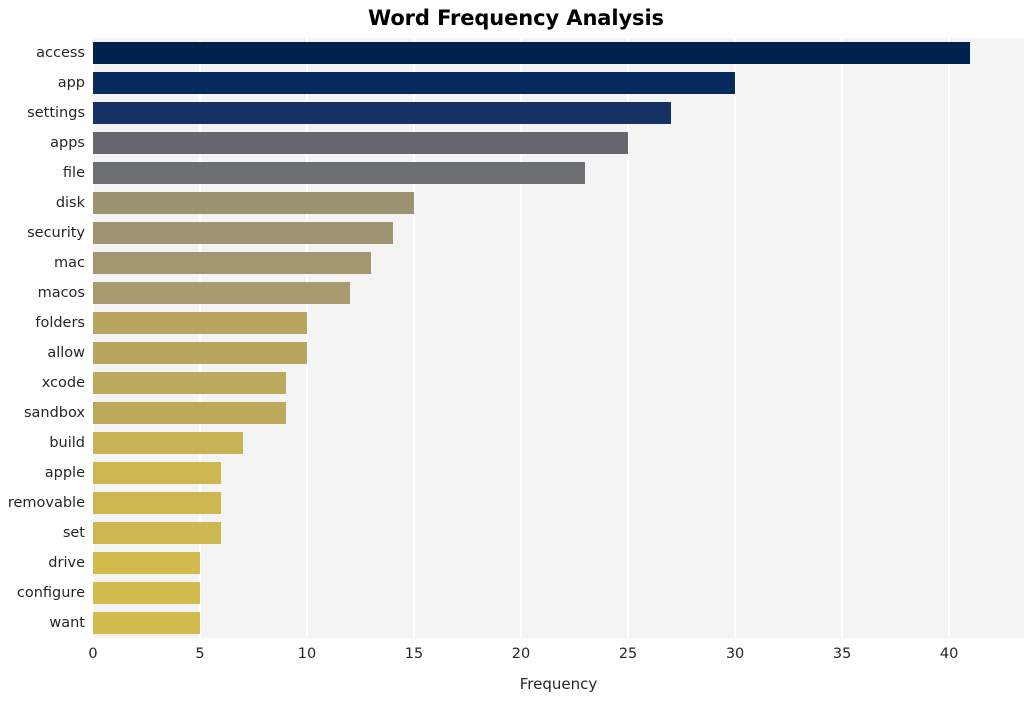 The height and width of the screenshot is (701, 1032). I want to click on bar-apple, so click(157, 473).